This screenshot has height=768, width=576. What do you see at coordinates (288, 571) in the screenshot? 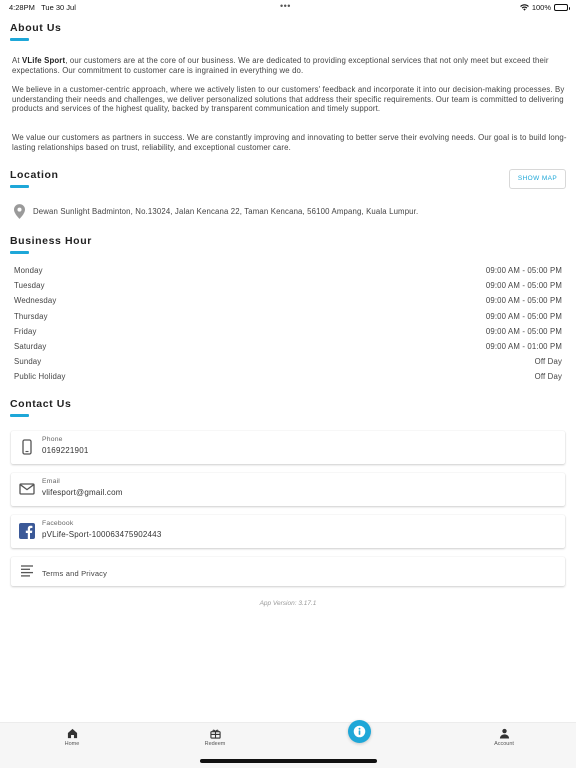
I see `terms-and-privacy-card: Terms and Privacy` at bounding box center [288, 571].